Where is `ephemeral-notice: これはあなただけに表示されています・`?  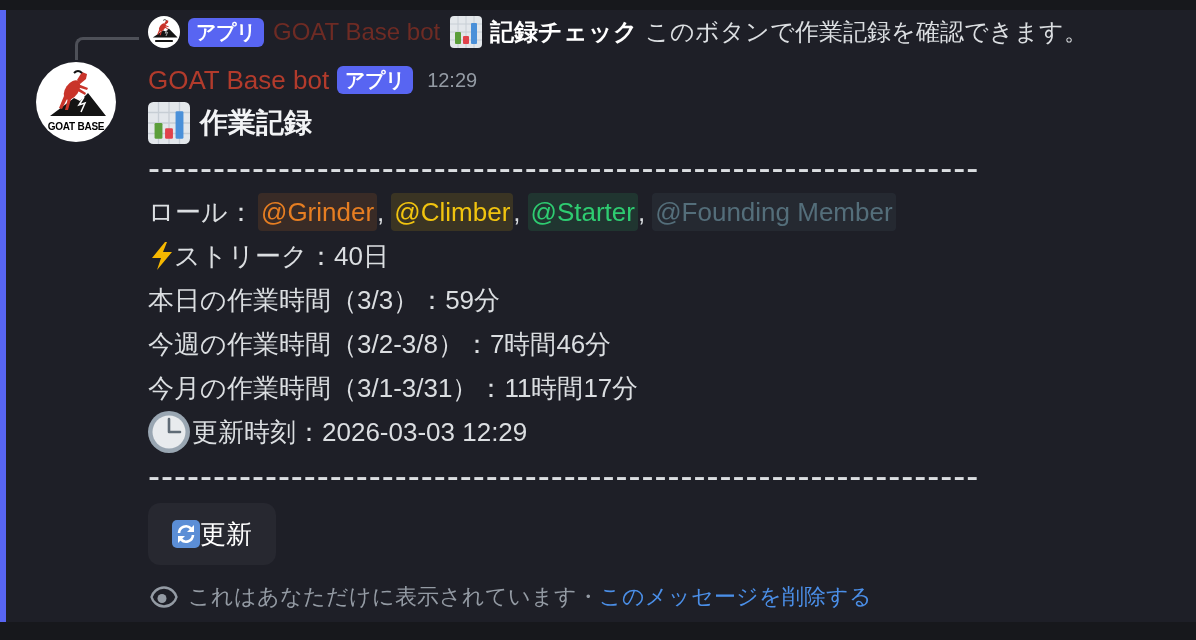 ephemeral-notice: これはあなただけに表示されています・ is located at coordinates (393, 597).